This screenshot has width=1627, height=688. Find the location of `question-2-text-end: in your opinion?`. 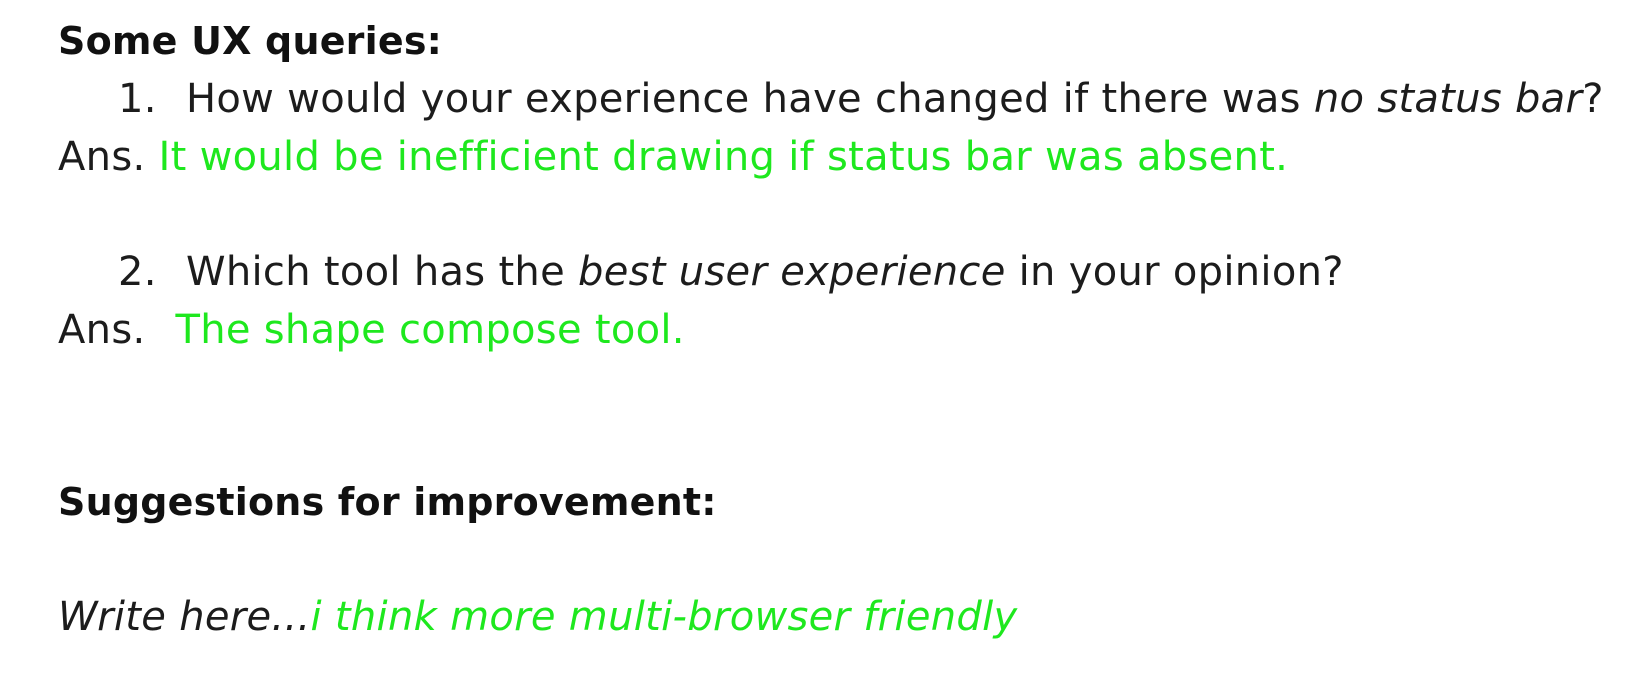

question-2-text-end: in your opinion? is located at coordinates (1174, 272).